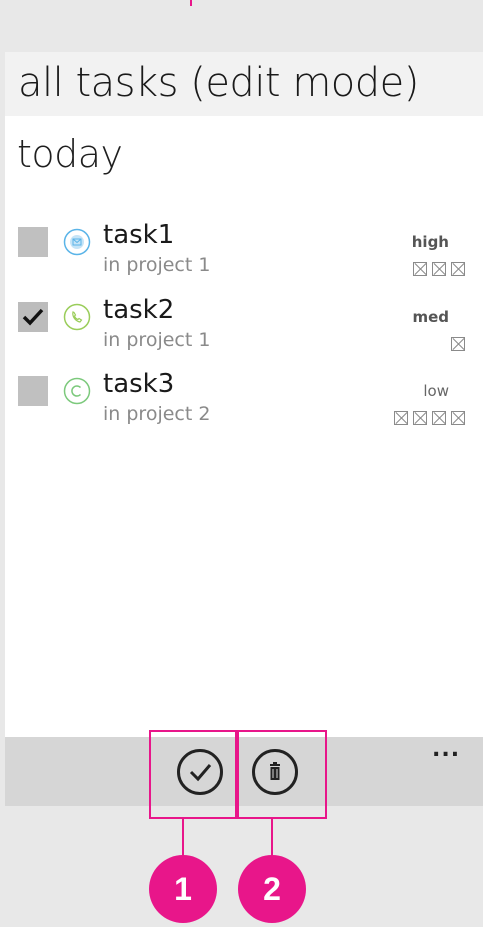 Image resolution: width=483 pixels, height=927 pixels. What do you see at coordinates (430, 242) in the screenshot?
I see `task-priority: high` at bounding box center [430, 242].